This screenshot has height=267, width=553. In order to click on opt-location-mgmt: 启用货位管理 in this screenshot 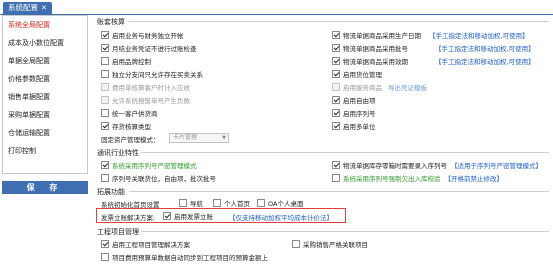, I will do `click(357, 73)`.